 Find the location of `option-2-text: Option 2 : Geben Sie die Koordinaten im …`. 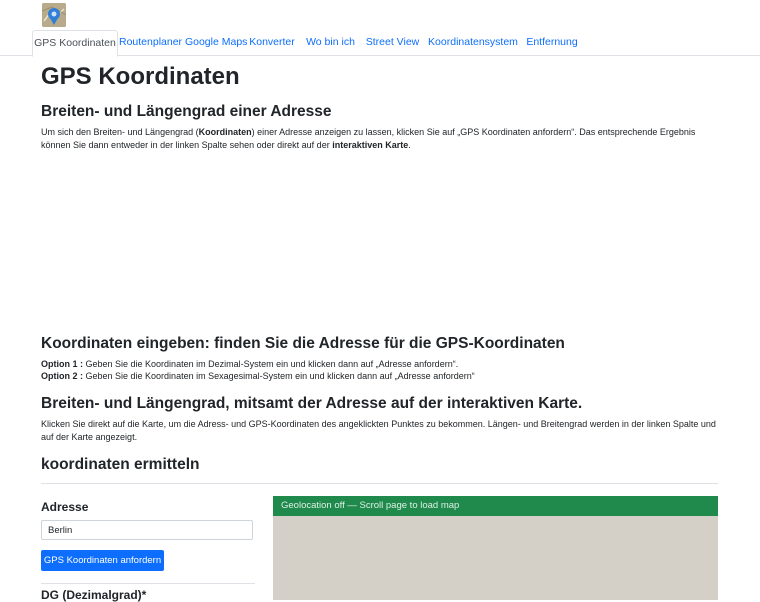

option-2-text: Option 2 : Geben Sie die Koordinaten im … is located at coordinates (381, 376).